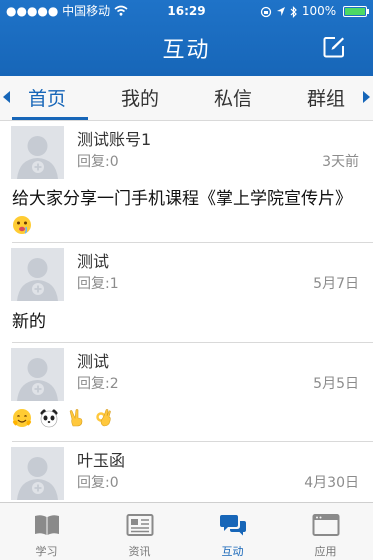  What do you see at coordinates (182, 418) in the screenshot?
I see `post-content` at bounding box center [182, 418].